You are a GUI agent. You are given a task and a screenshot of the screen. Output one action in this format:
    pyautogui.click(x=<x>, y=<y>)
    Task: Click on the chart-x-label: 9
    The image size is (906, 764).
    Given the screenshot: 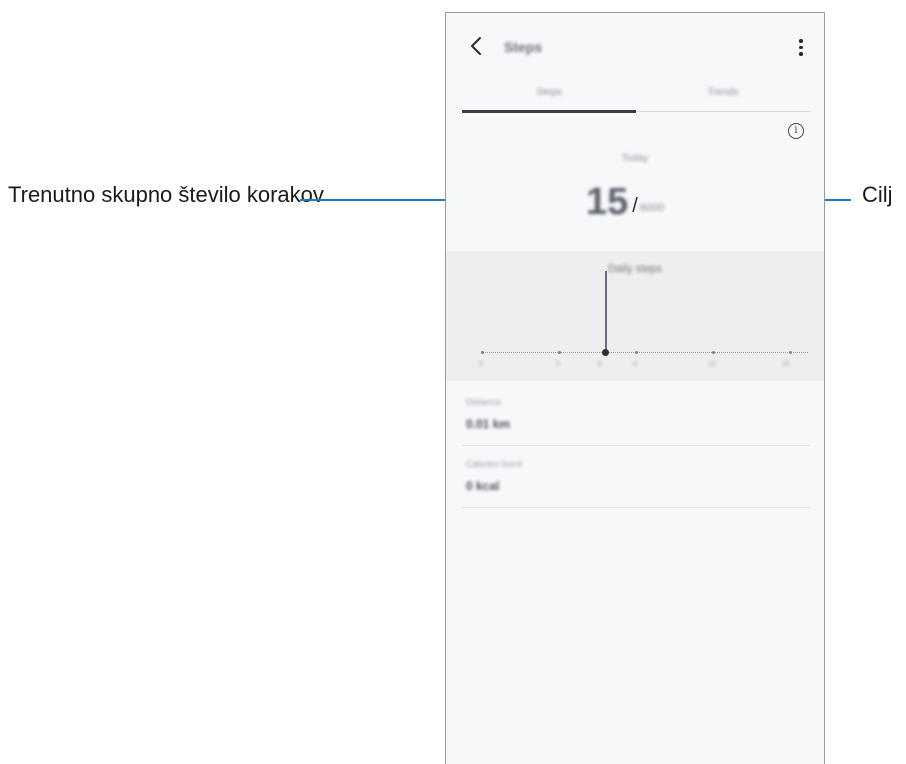 What is the action you would take?
    pyautogui.click(x=635, y=364)
    